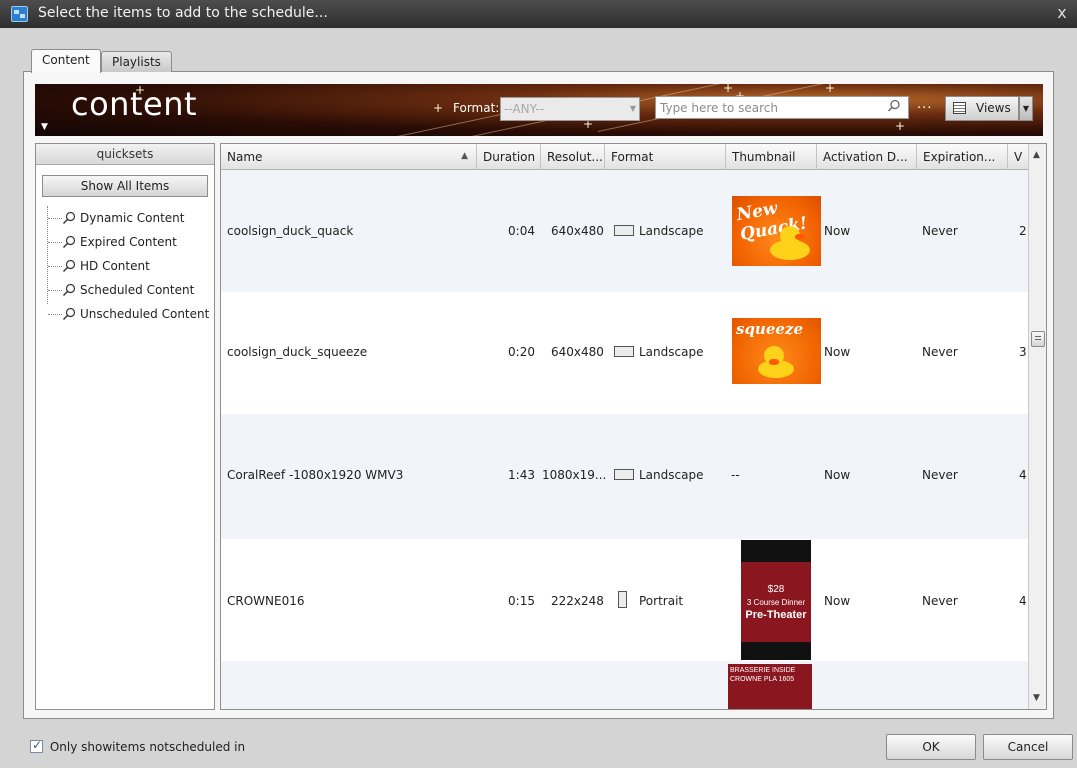  I want to click on quickset-label: HD Content, so click(115, 266).